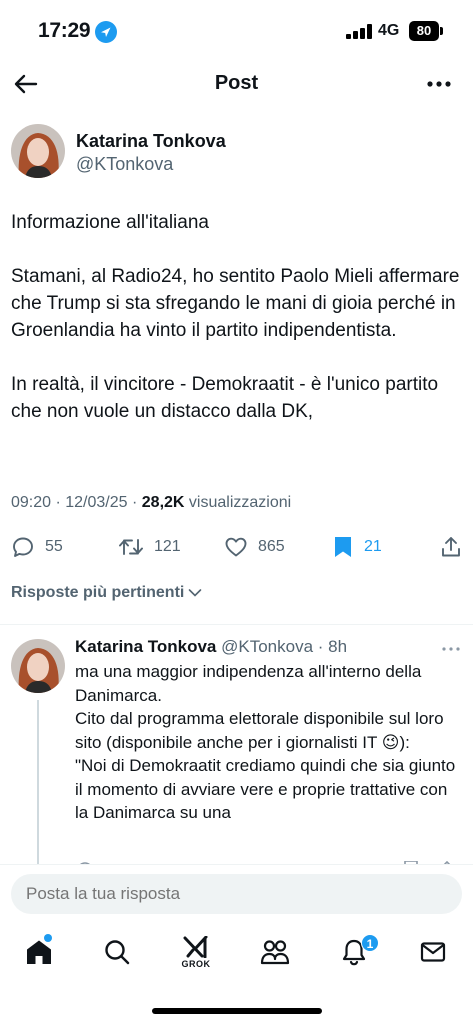  What do you see at coordinates (267, 646) in the screenshot?
I see `reply-author-handle: @KTonkova` at bounding box center [267, 646].